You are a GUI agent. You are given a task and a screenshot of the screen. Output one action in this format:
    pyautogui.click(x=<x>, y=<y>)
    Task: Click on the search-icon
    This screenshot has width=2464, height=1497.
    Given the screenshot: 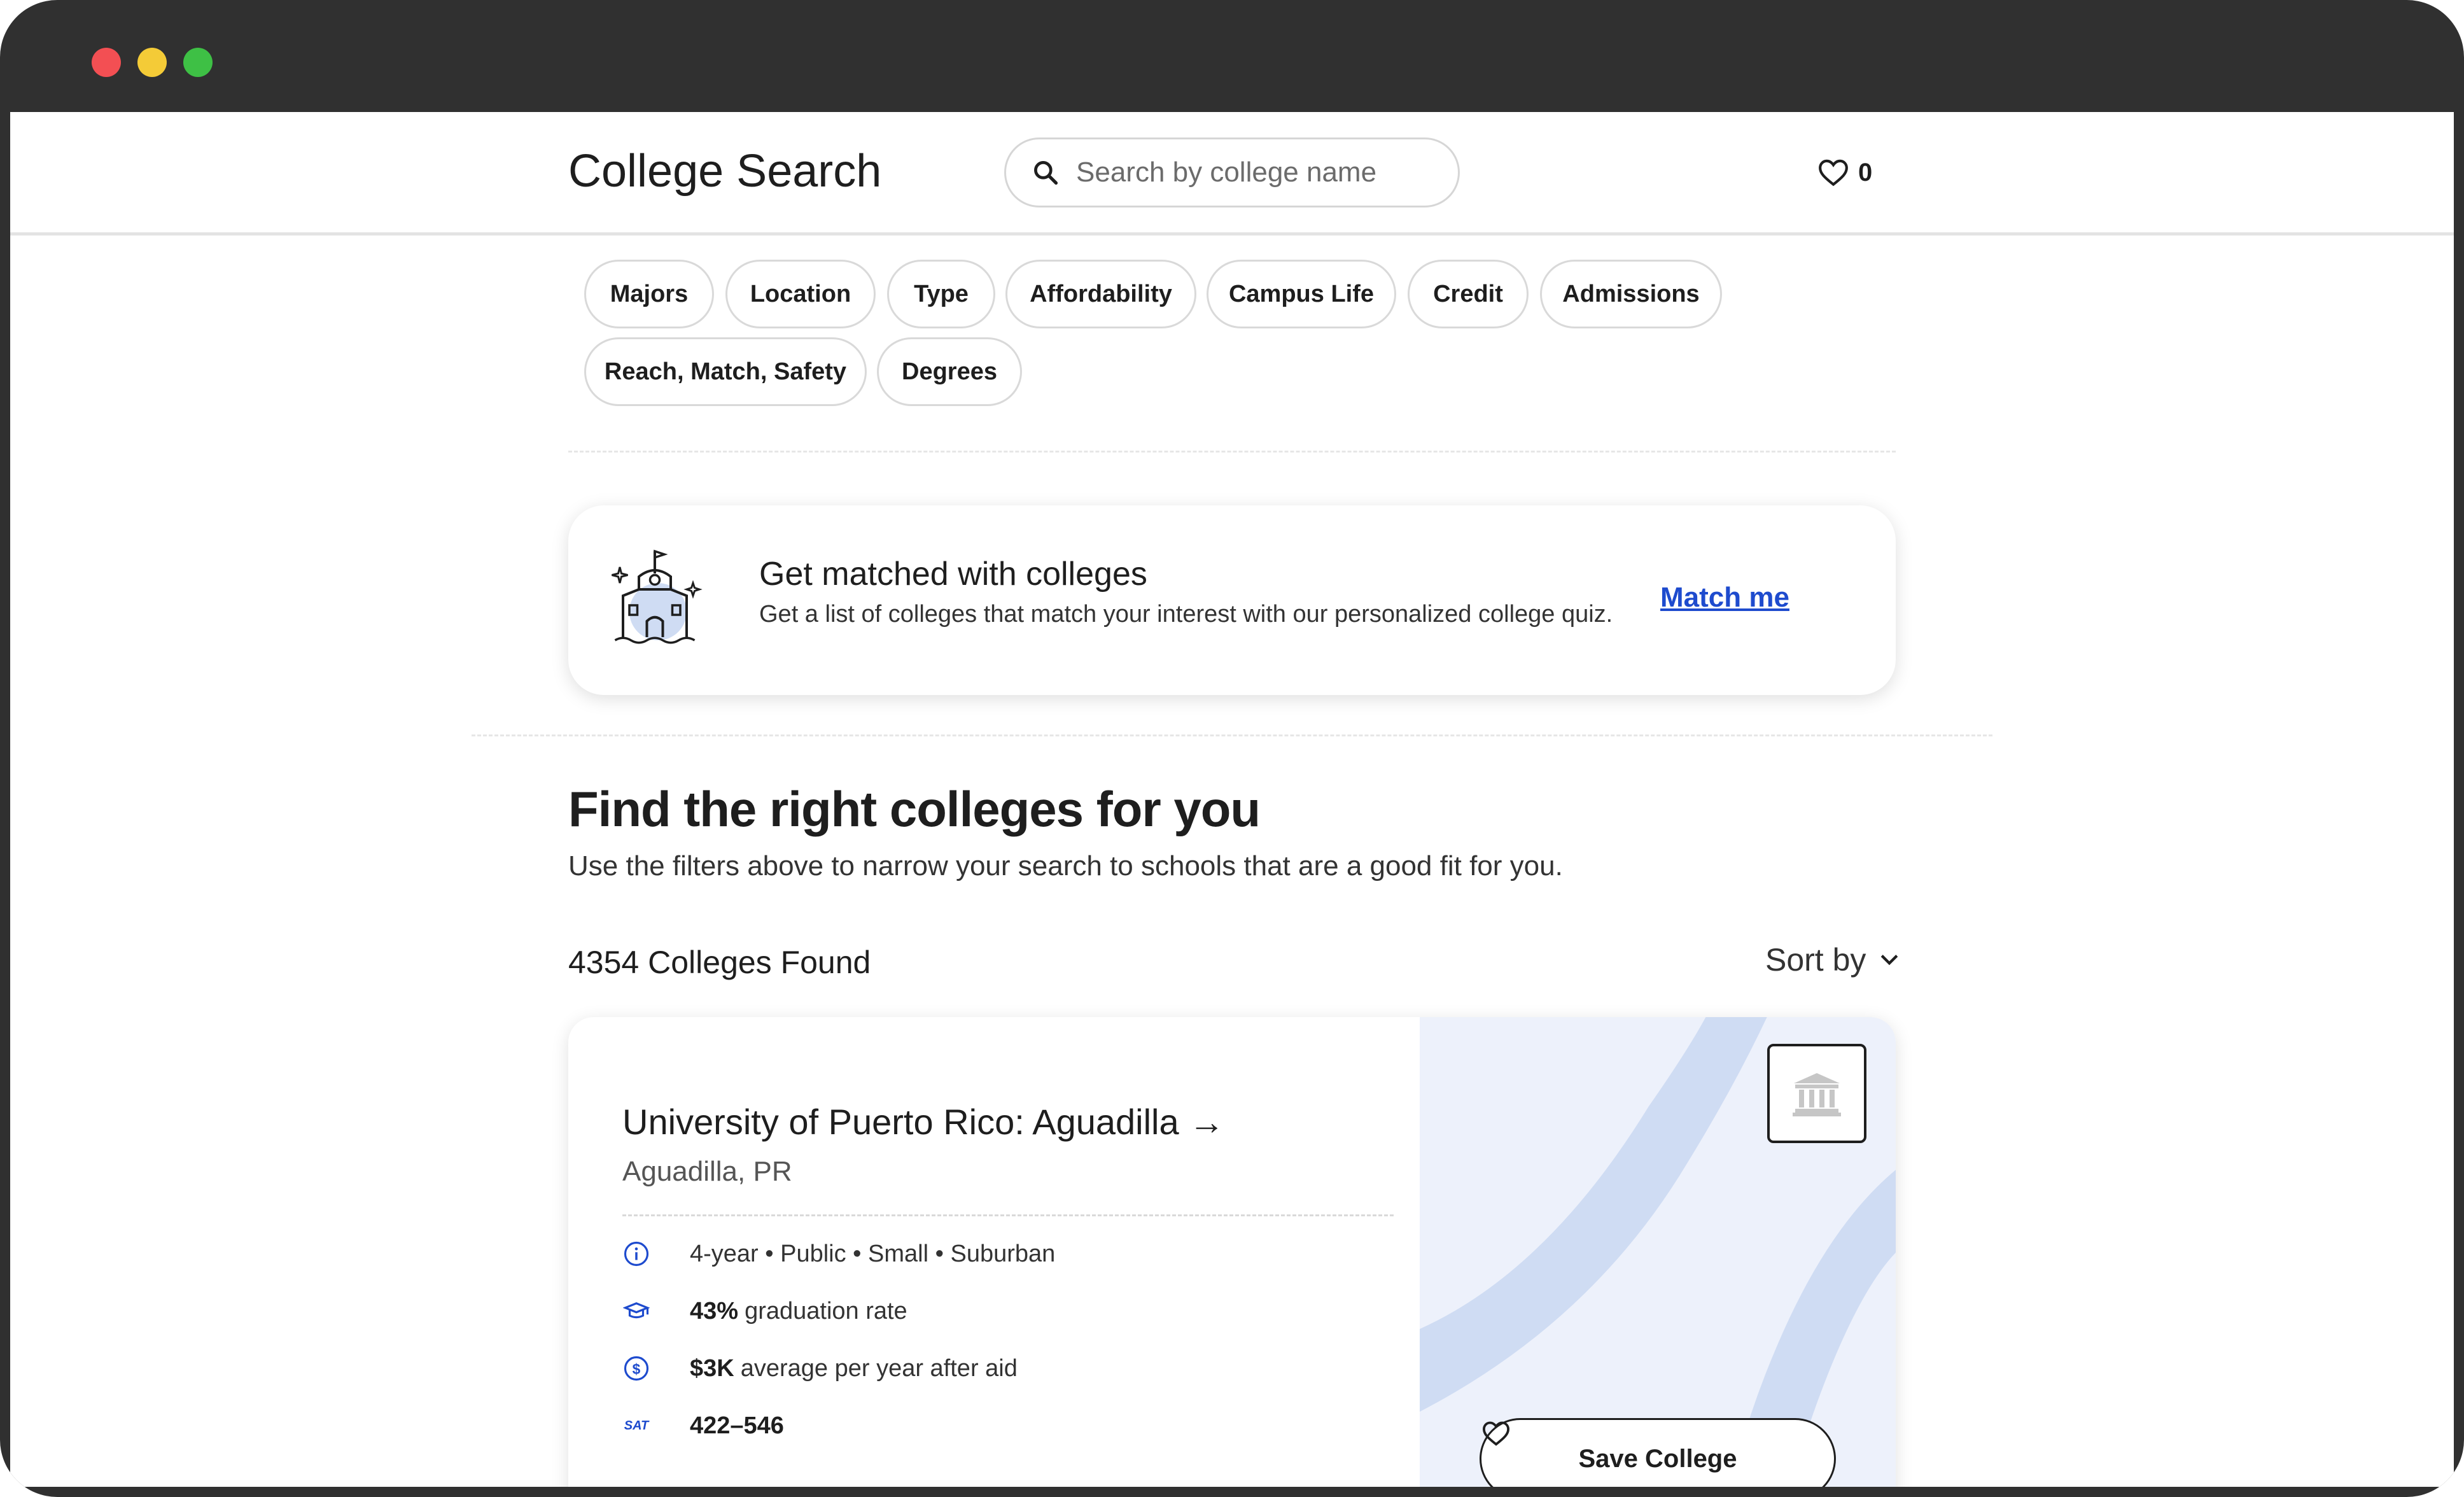 What is the action you would take?
    pyautogui.click(x=1046, y=173)
    